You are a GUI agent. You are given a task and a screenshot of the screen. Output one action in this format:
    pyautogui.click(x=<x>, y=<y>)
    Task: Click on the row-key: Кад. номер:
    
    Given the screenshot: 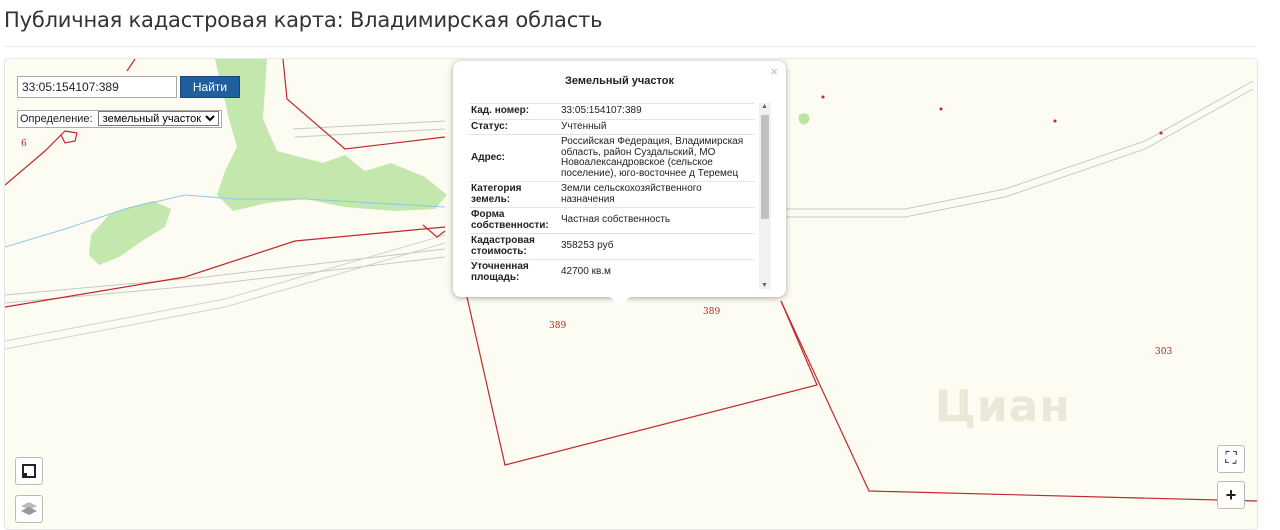 What is the action you would take?
    pyautogui.click(x=514, y=111)
    